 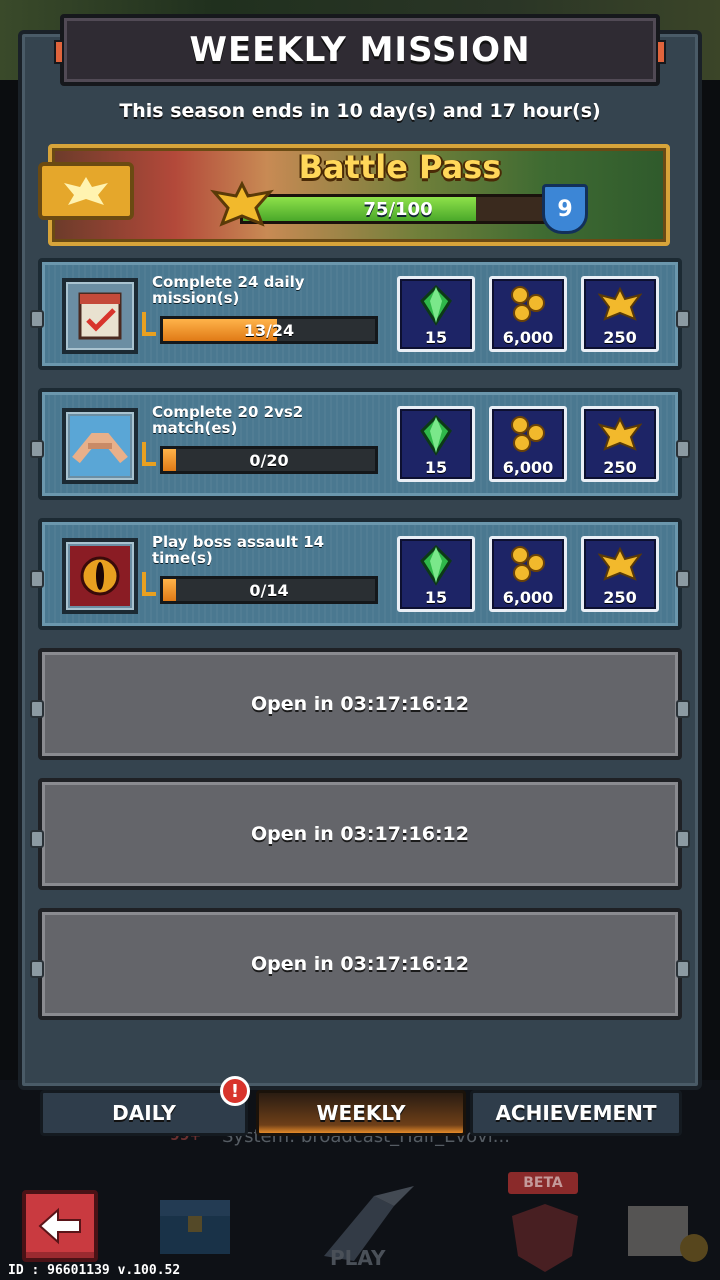 I want to click on chest-icon, so click(x=195, y=1226).